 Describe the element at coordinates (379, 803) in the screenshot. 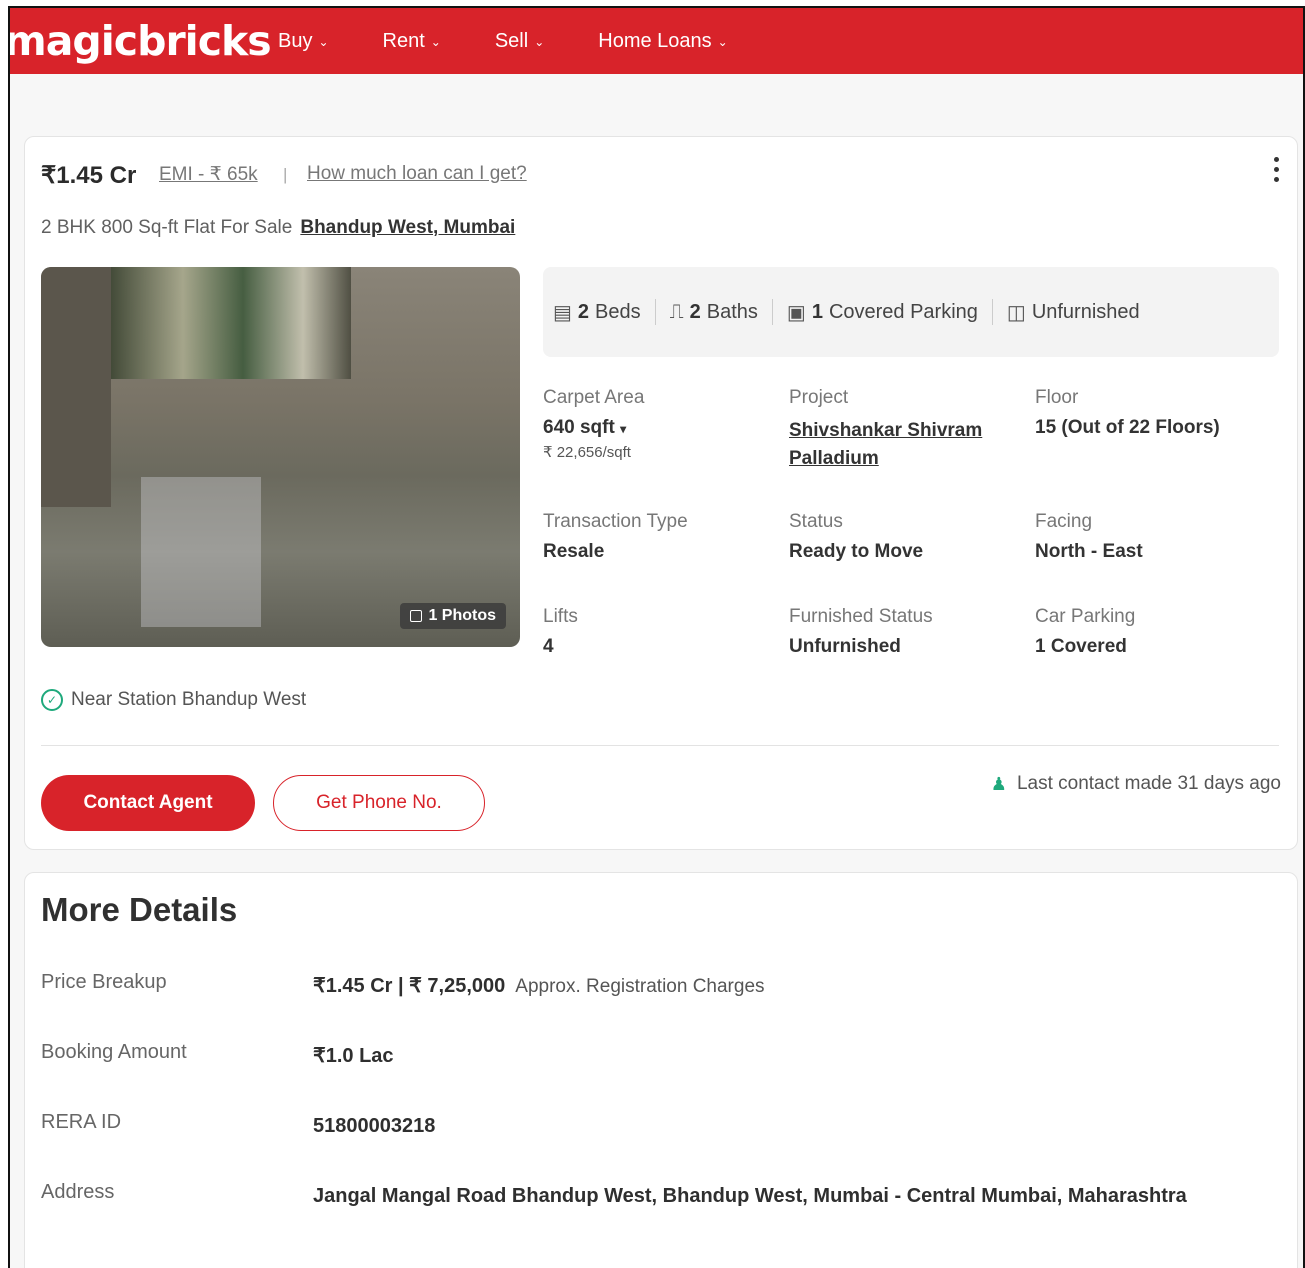

I see `get-phone-button: Get Phone No.` at that location.